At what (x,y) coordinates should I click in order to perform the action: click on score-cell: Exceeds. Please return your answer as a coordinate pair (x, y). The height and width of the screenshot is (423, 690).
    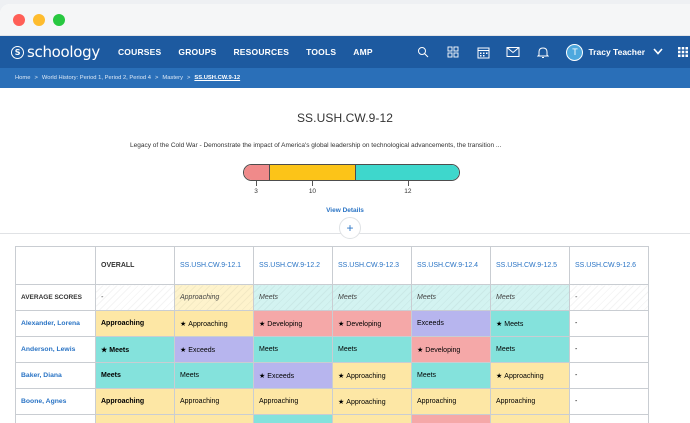
    Looking at the image, I should click on (451, 323).